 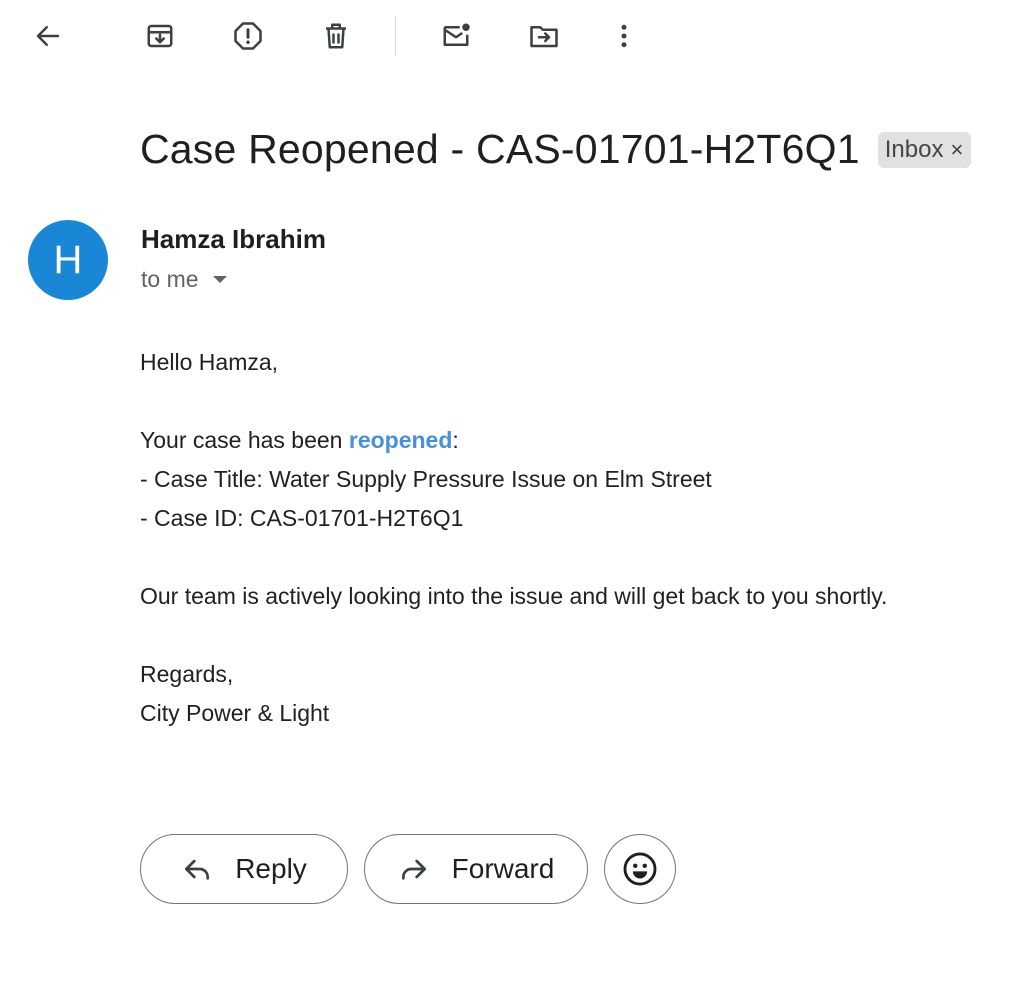 I want to click on reply-label: Reply, so click(x=271, y=868).